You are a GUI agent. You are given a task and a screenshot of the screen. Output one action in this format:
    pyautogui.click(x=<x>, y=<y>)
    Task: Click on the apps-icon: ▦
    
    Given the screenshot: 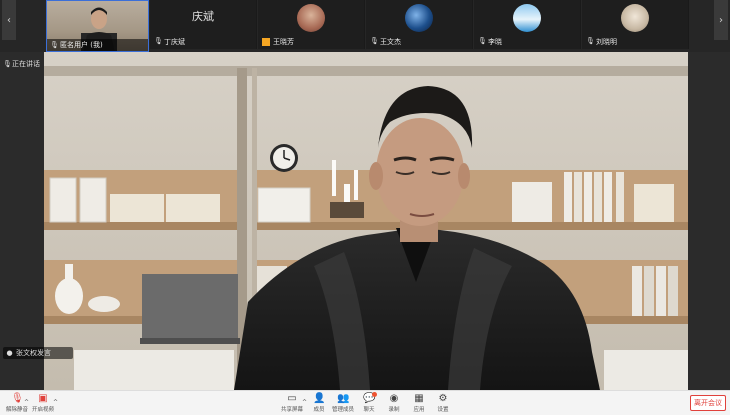 What is the action you would take?
    pyautogui.click(x=419, y=398)
    